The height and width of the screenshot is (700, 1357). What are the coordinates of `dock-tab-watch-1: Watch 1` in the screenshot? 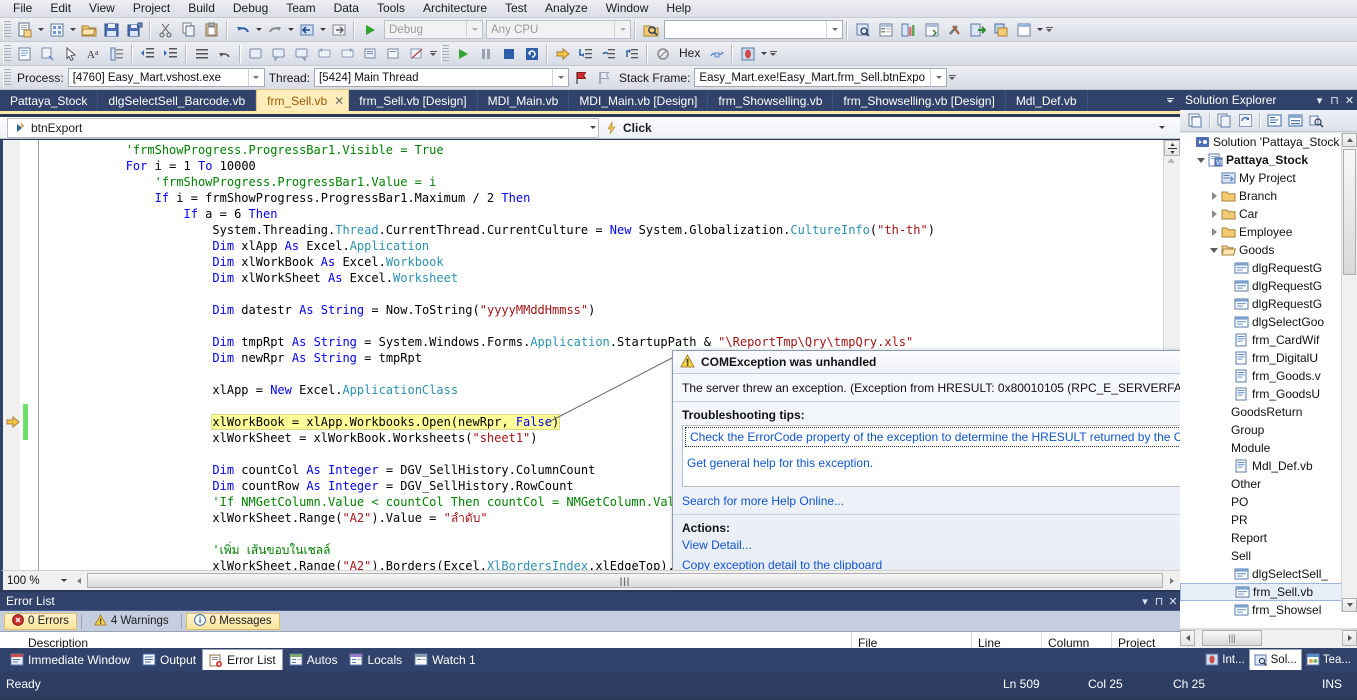 It's located at (445, 659).